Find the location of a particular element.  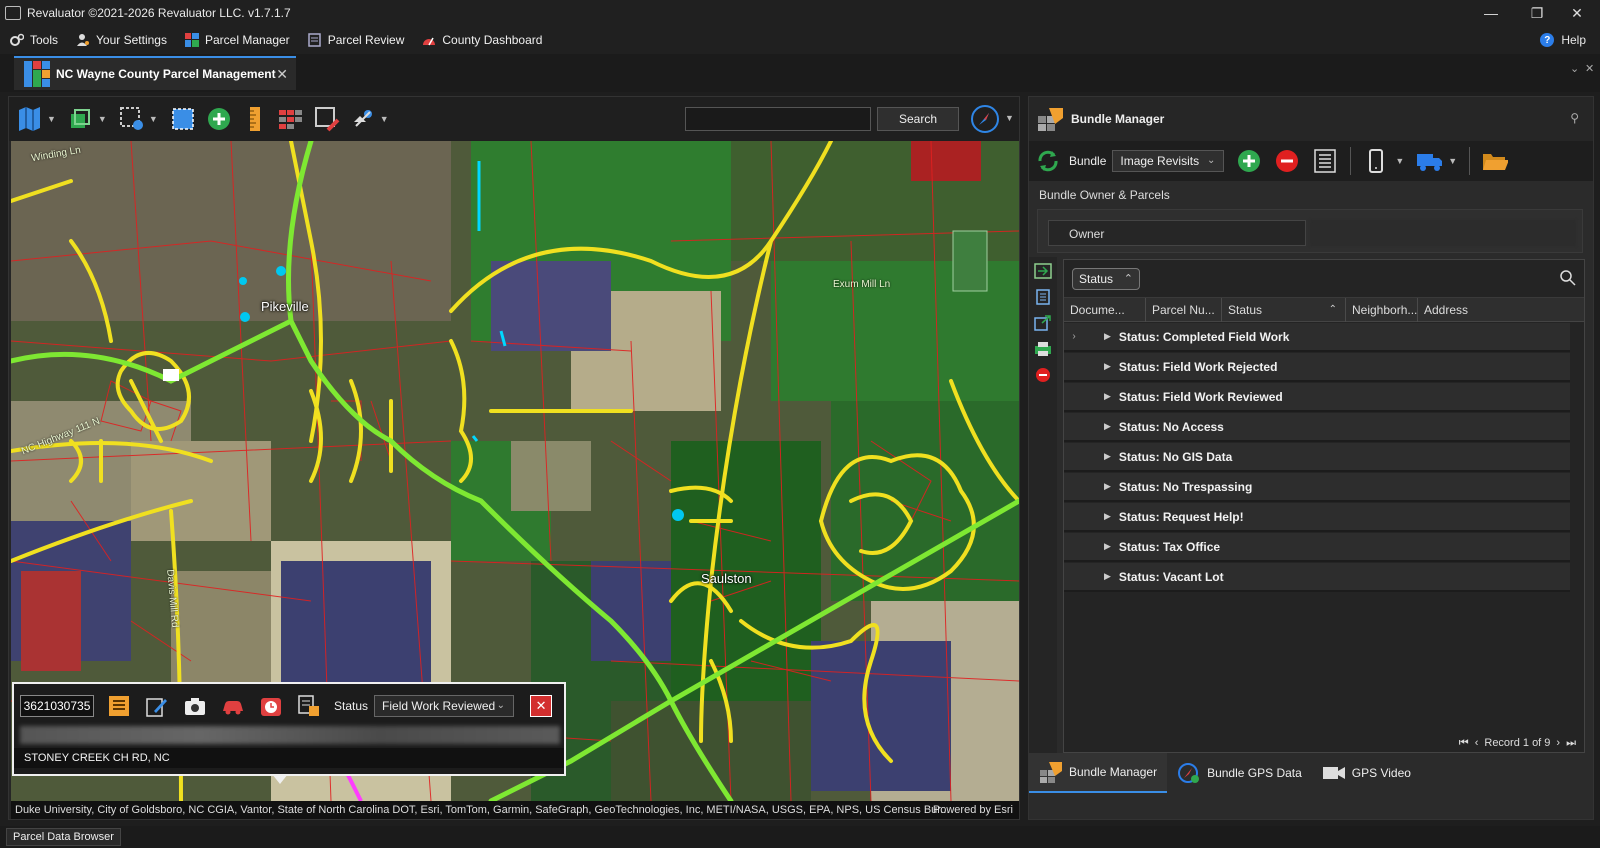

map-layers-icon is located at coordinates (30, 119).